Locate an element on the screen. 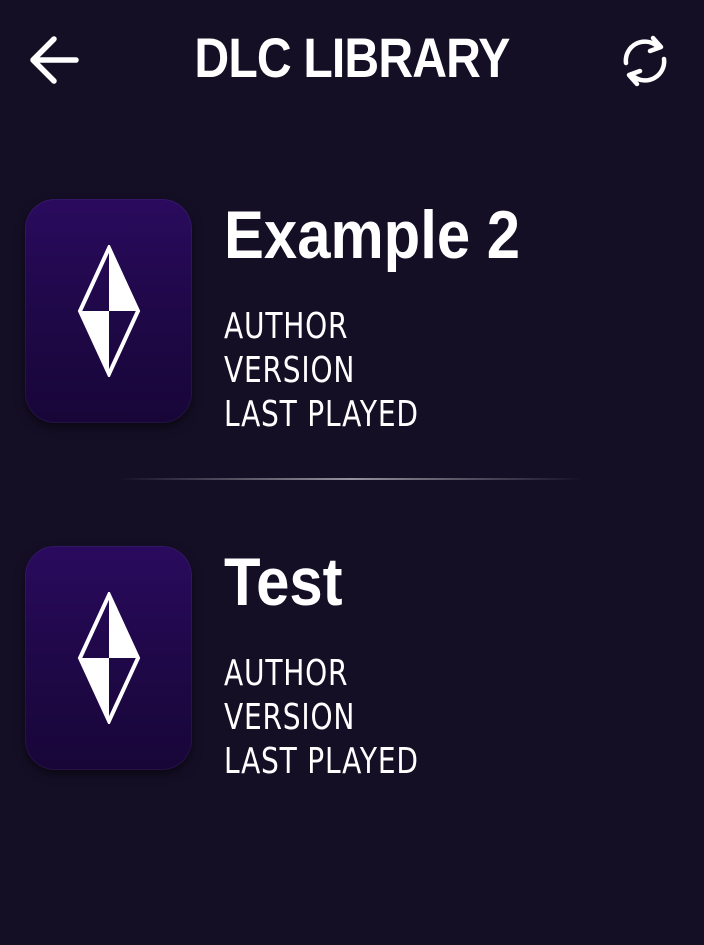 Image resolution: width=704 pixels, height=945 pixels. refresh-button is located at coordinates (645, 61).